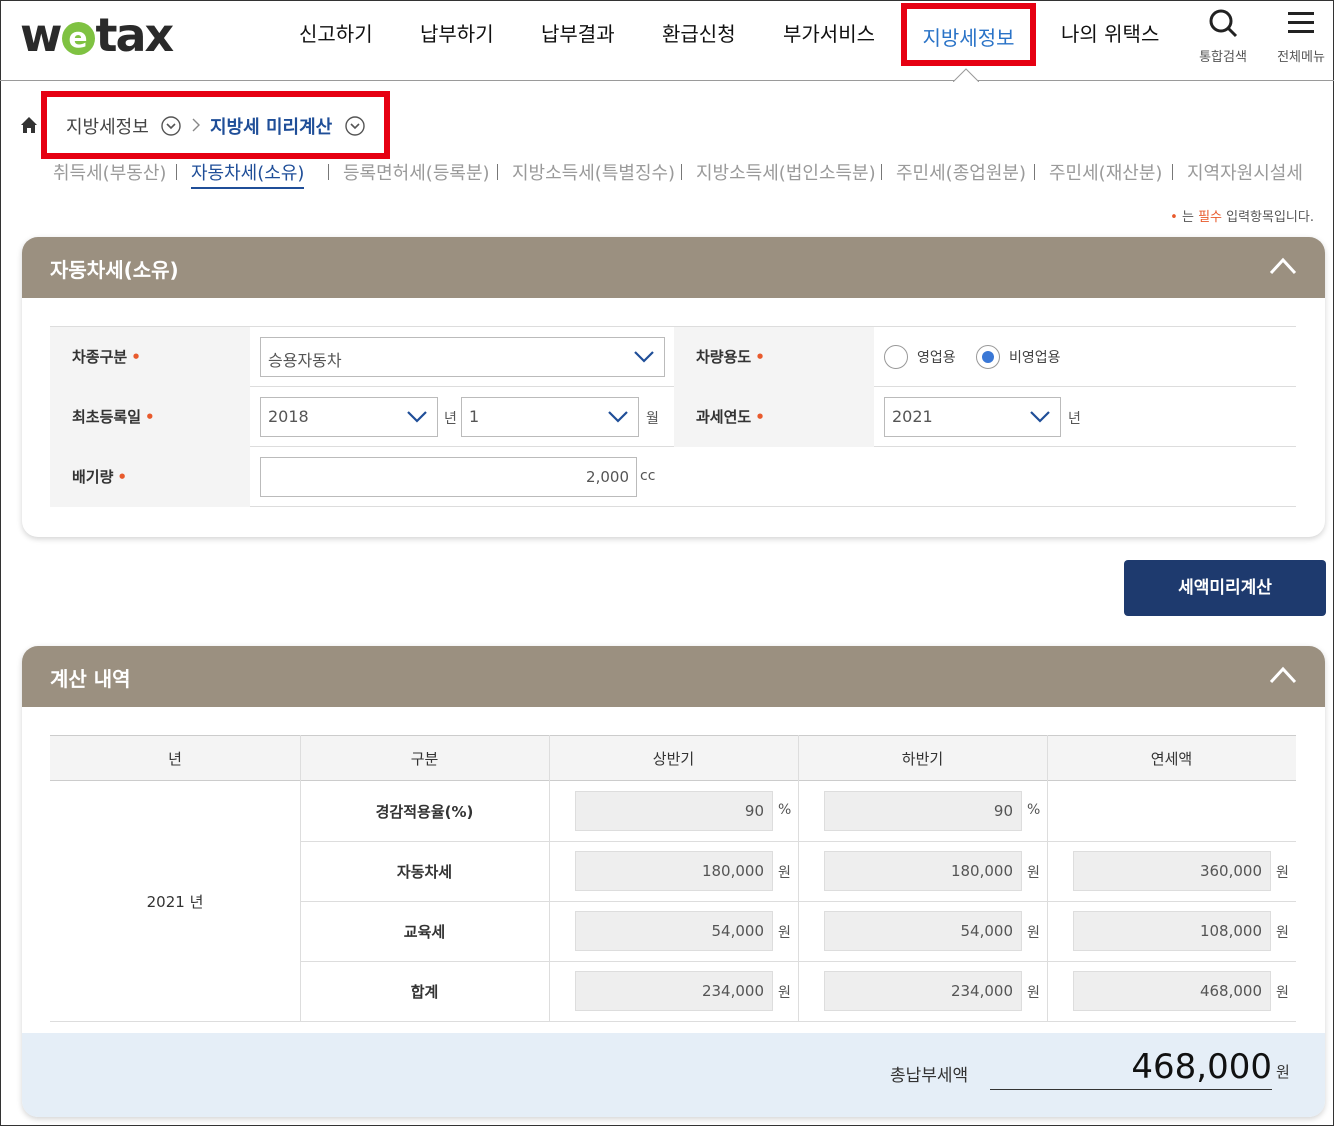  What do you see at coordinates (114, 270) in the screenshot?
I see `form-panel-title: 자동차세(소유)` at bounding box center [114, 270].